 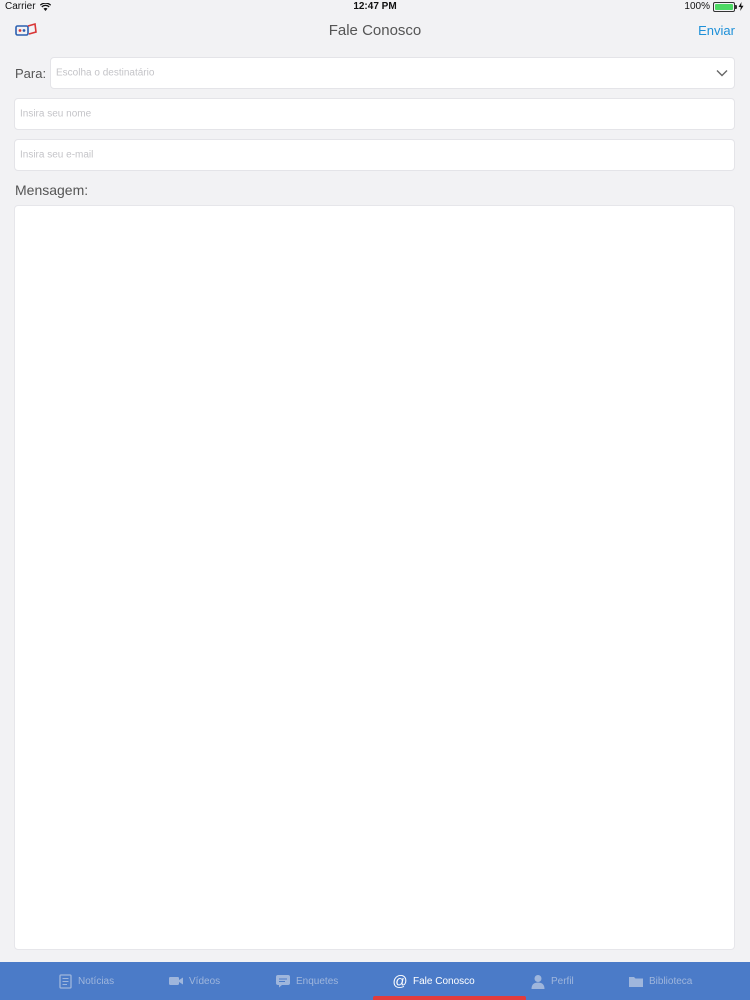 What do you see at coordinates (741, 6) in the screenshot?
I see `charging-icon` at bounding box center [741, 6].